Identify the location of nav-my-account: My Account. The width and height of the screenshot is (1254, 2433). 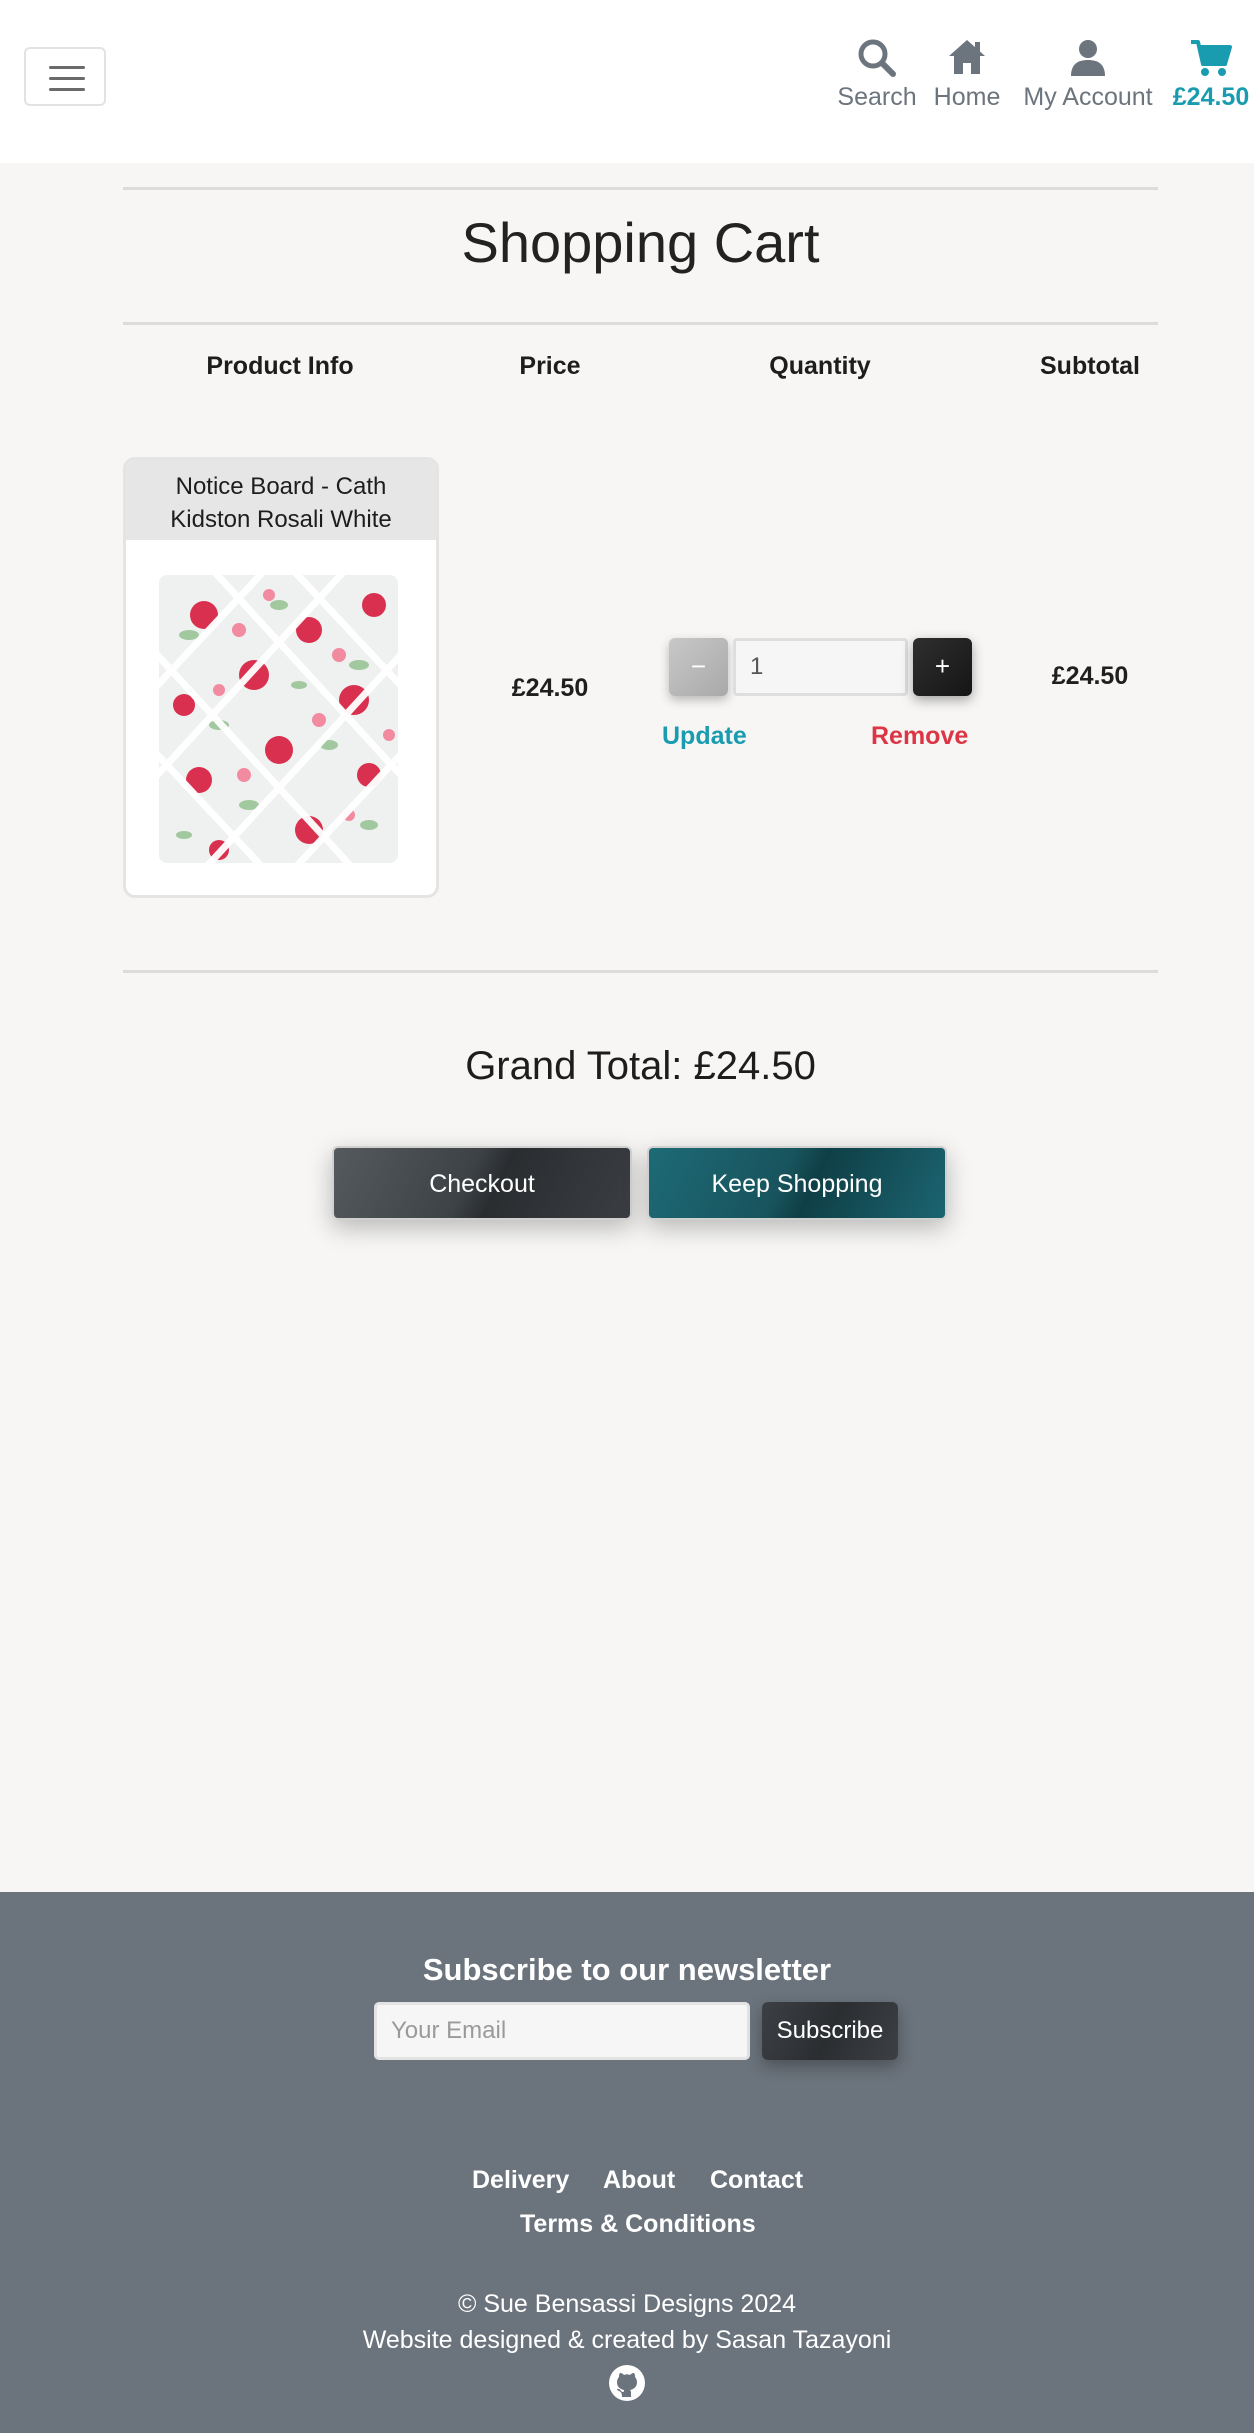
(1088, 74).